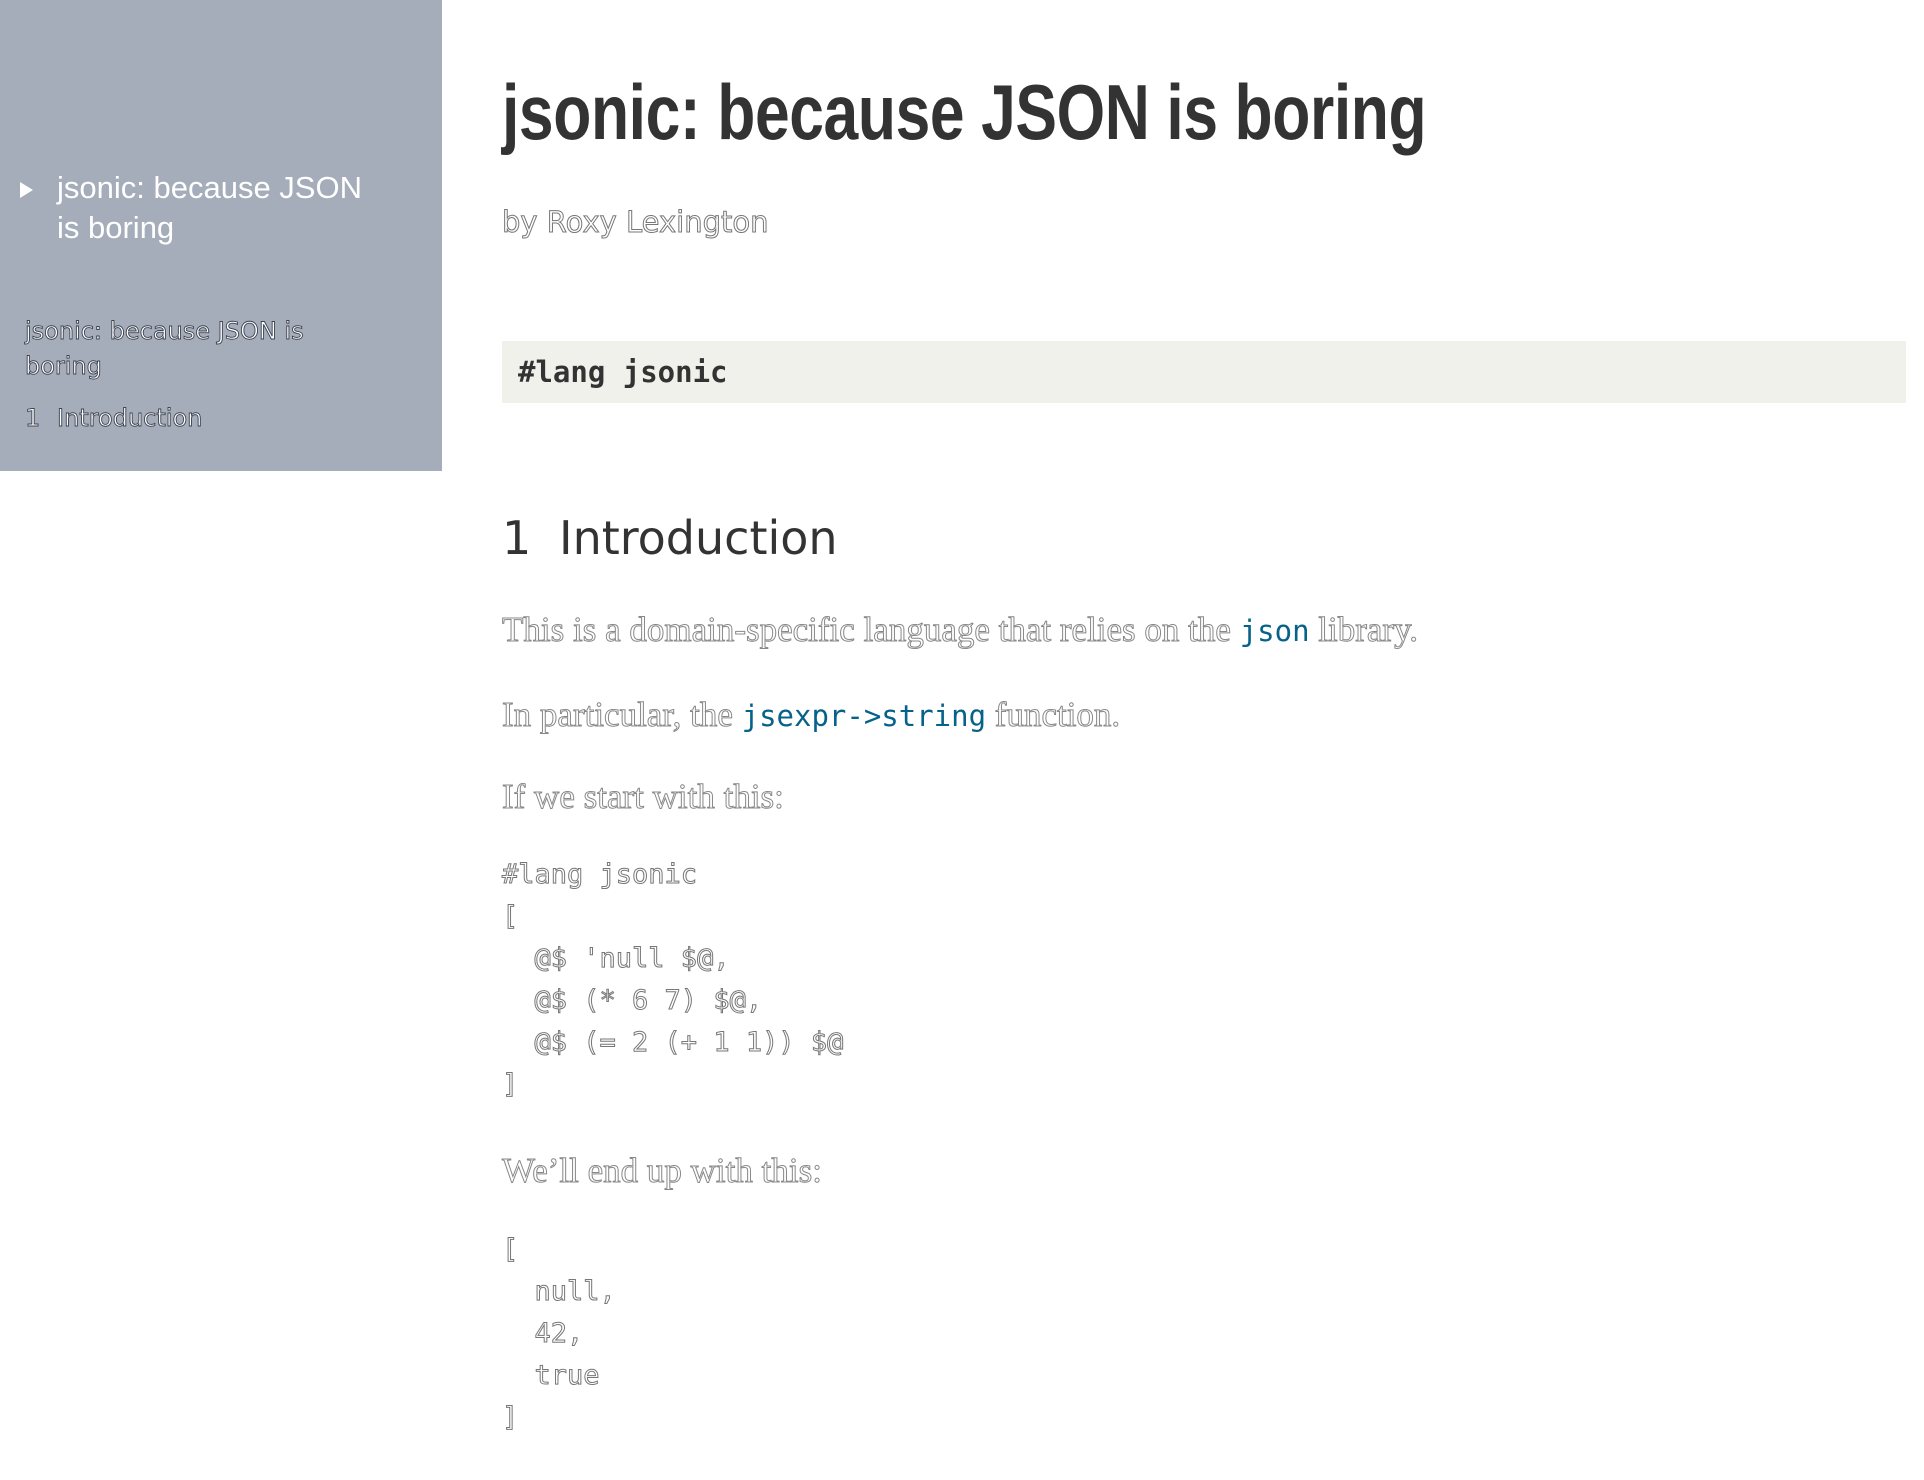 The image size is (1924, 1480). I want to click on jsexpr-string-link: jsexpr->string, so click(864, 716).